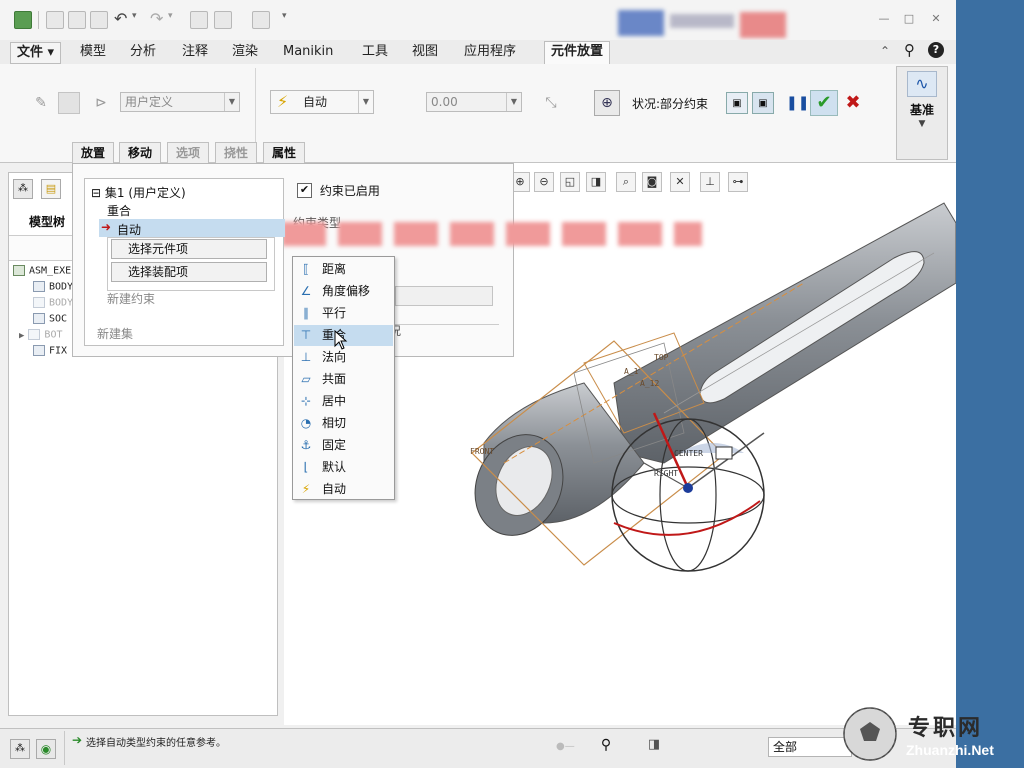  Describe the element at coordinates (180, 102) in the screenshot. I see `constraint-set-combo: 用户定义 ▼` at that location.